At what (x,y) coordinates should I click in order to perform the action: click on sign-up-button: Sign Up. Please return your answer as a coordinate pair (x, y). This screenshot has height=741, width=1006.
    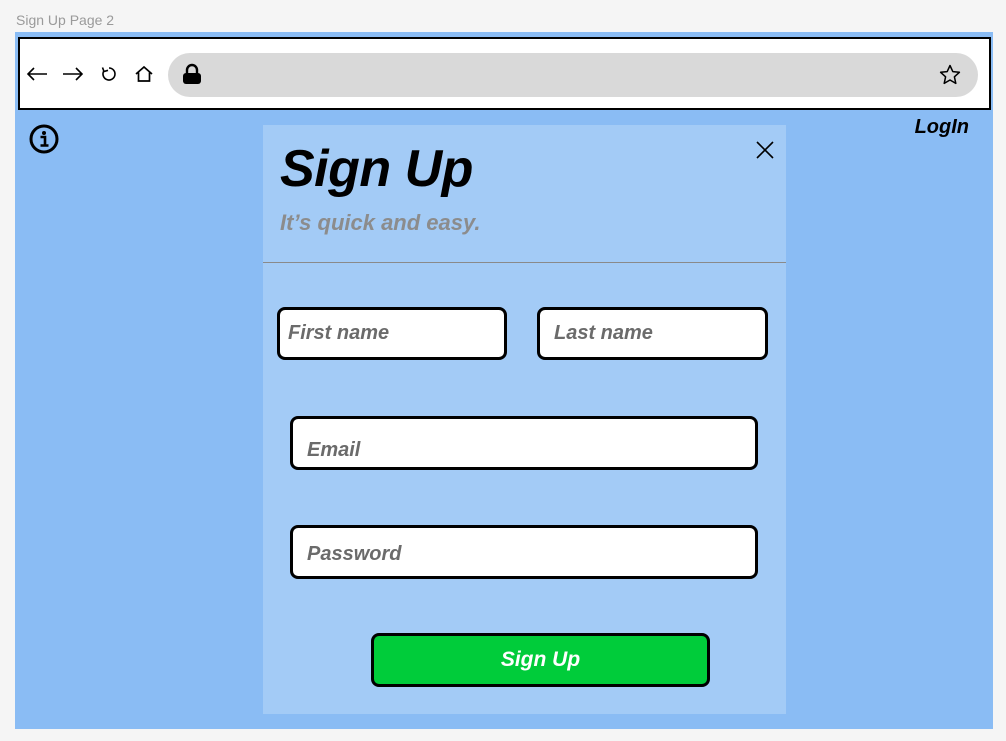
    Looking at the image, I should click on (540, 660).